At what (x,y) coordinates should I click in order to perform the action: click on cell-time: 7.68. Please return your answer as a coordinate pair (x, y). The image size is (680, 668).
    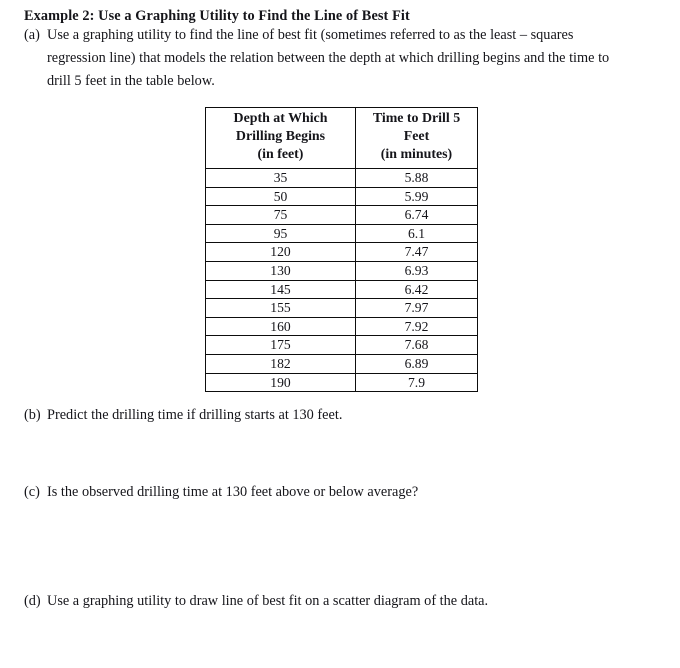
    Looking at the image, I should click on (416, 345).